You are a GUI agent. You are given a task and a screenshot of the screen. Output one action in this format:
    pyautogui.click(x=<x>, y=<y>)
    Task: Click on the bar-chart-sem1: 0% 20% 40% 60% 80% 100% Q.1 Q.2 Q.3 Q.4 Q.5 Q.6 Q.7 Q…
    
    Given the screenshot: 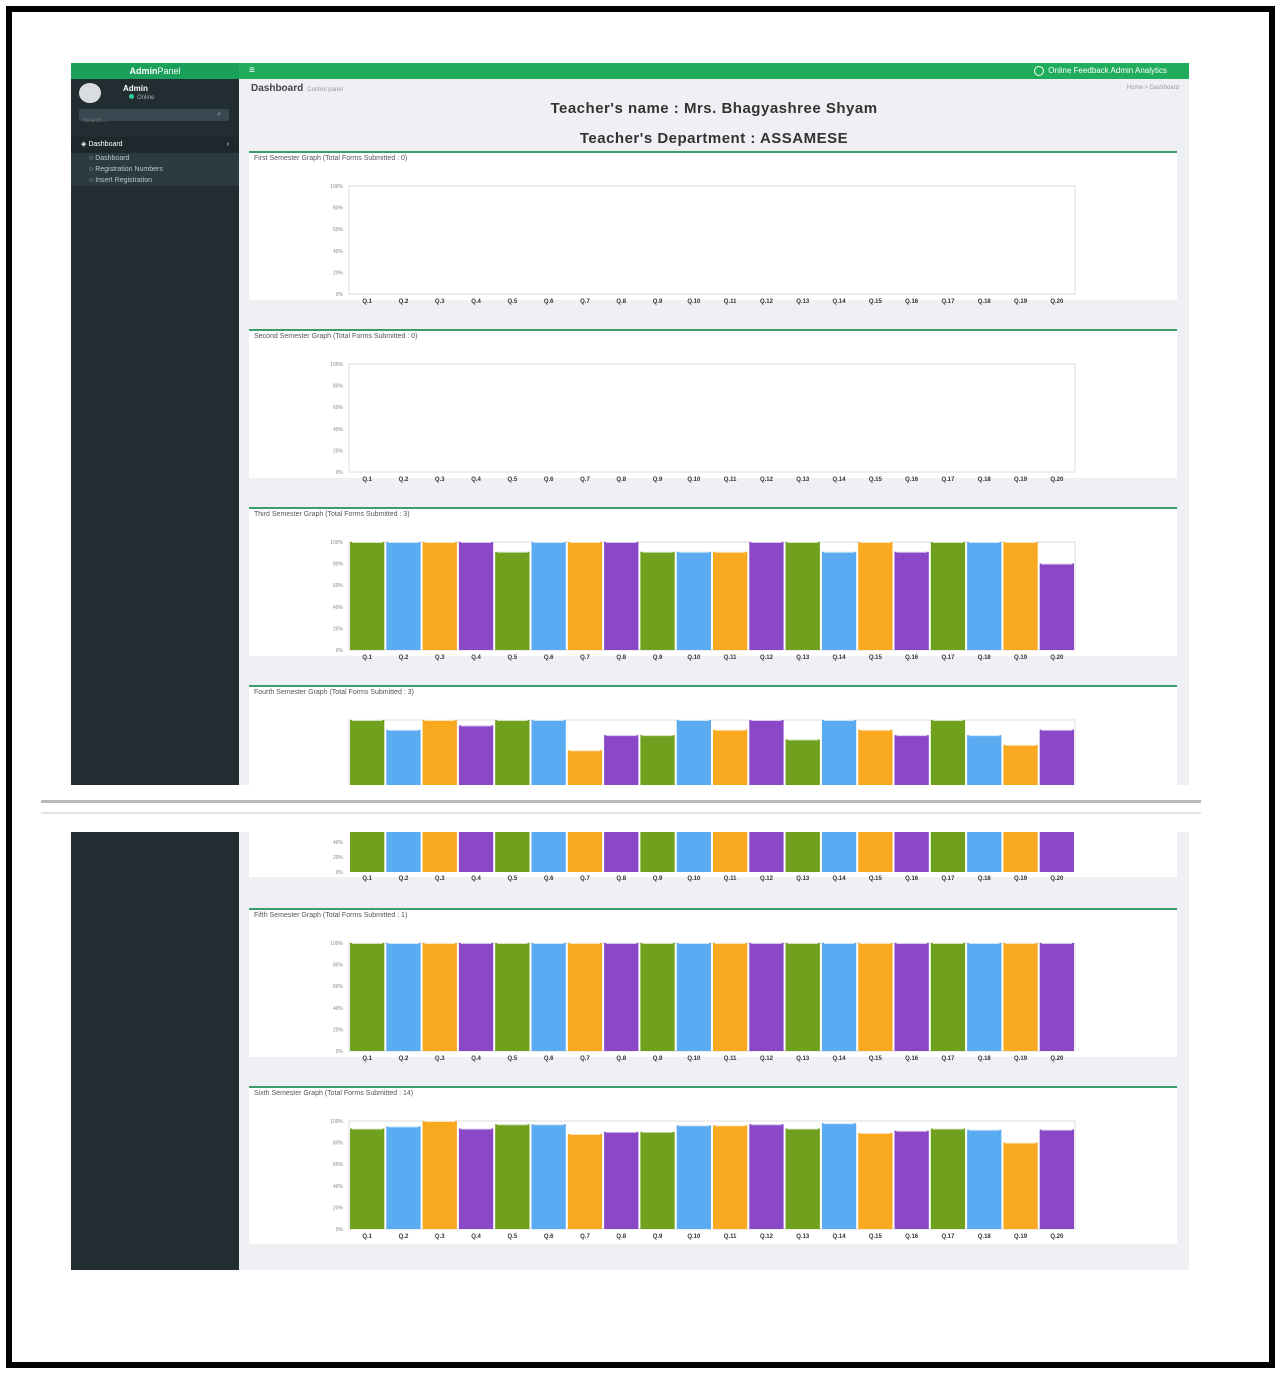 What is the action you would take?
    pyautogui.click(x=703, y=244)
    